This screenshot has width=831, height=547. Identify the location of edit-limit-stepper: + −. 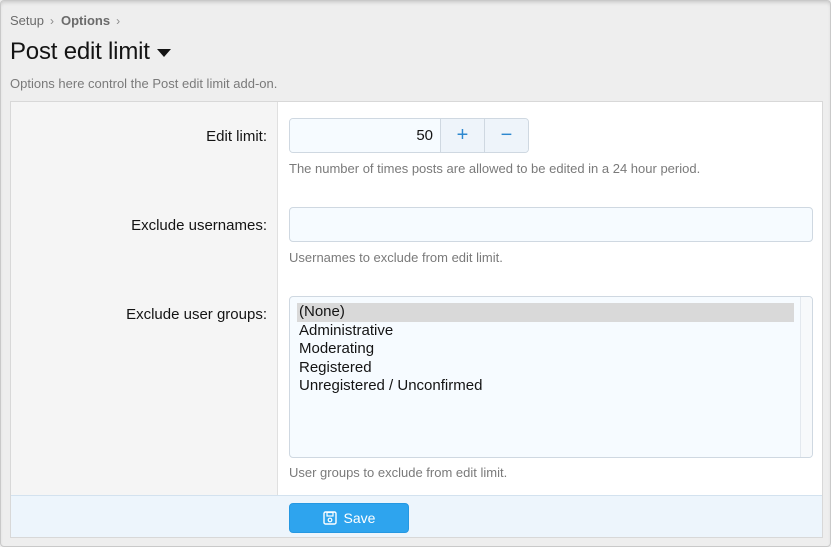
(409, 135).